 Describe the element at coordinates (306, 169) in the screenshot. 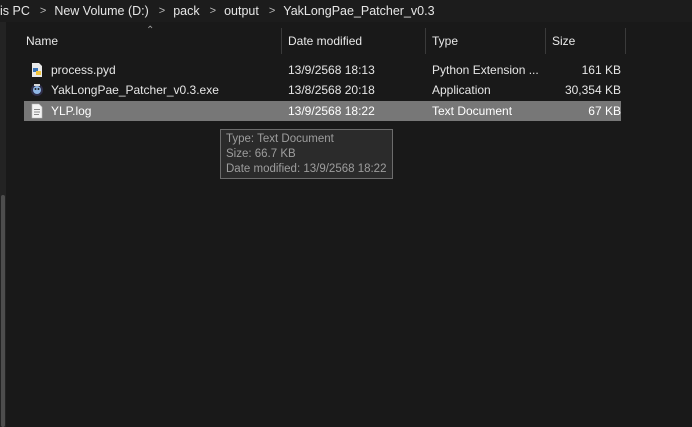

I see `tooltip-date: Date modified: 13/9/2568 18:22` at that location.